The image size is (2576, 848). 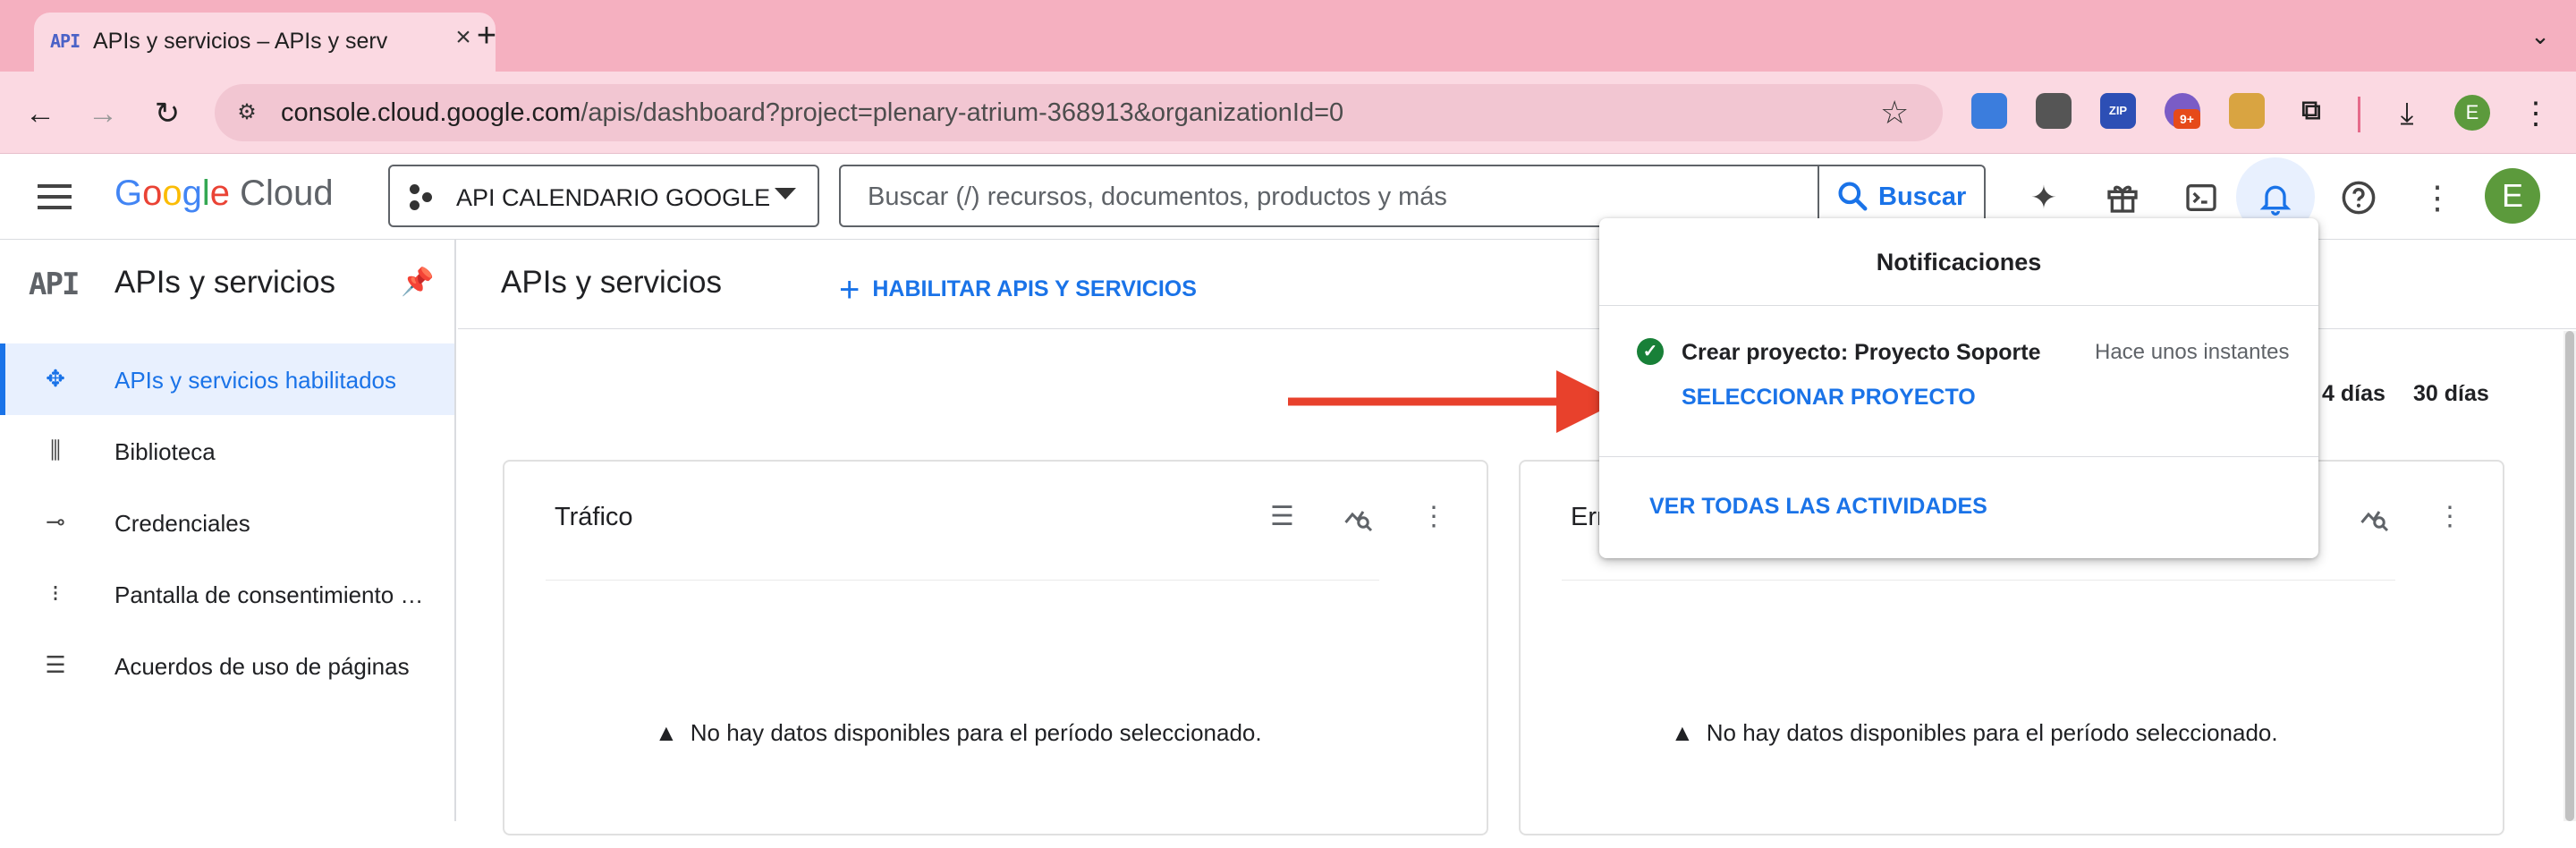 I want to click on sidebar-item-credentials: ⊸ Credenciales, so click(x=227, y=522).